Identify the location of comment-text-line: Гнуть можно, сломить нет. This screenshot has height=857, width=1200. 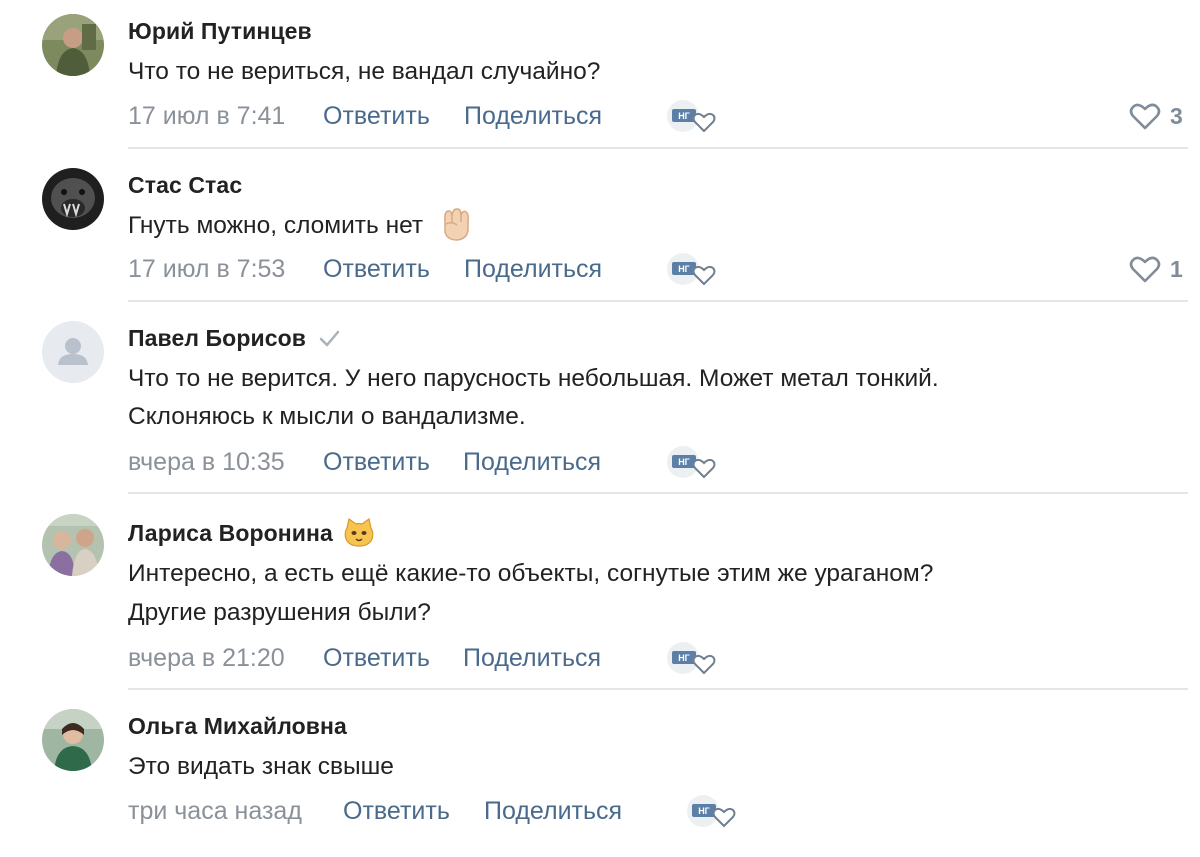
(300, 226).